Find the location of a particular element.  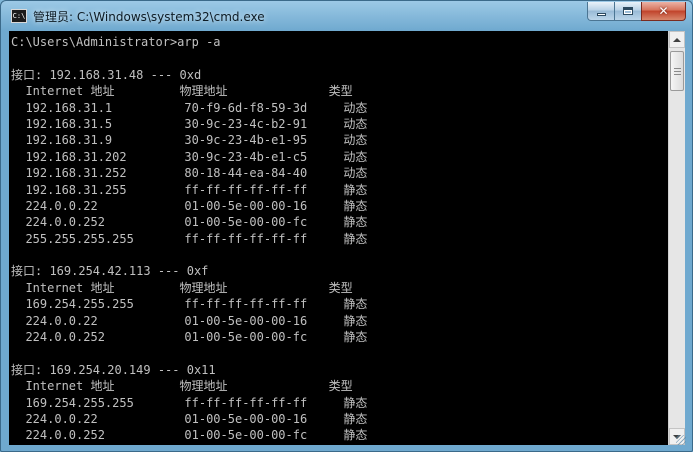

console-line: 接口: 169.254.42.113 --- 0xf is located at coordinates (110, 271).